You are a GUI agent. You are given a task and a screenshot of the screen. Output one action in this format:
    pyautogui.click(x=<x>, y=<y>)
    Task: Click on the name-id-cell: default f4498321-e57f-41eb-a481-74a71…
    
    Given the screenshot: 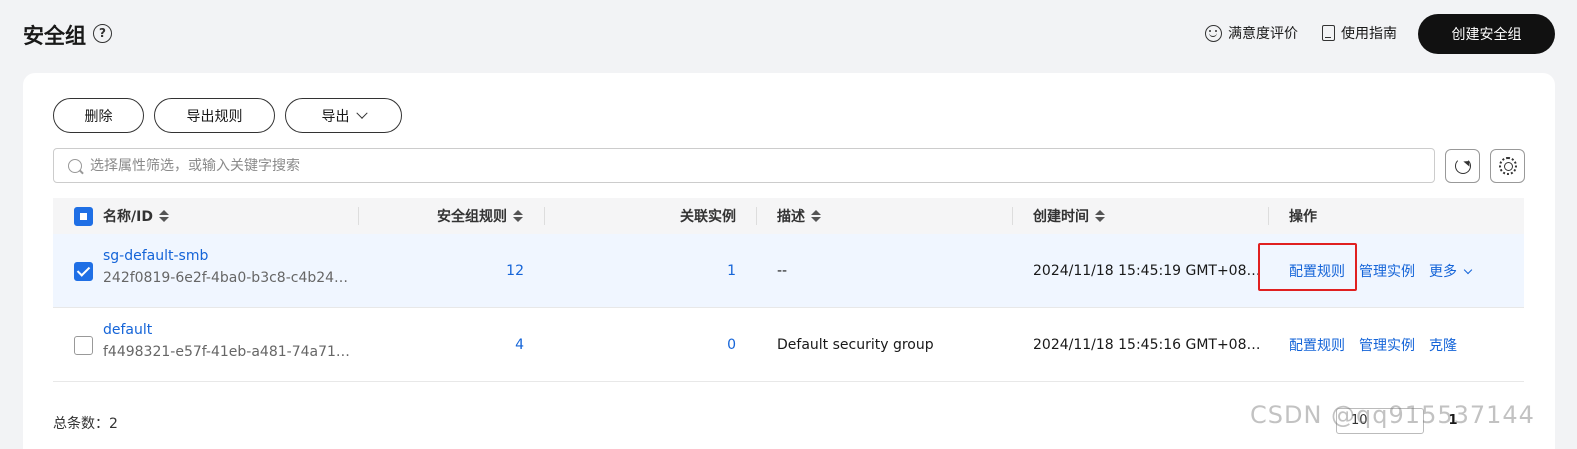 What is the action you would take?
    pyautogui.click(x=226, y=341)
    